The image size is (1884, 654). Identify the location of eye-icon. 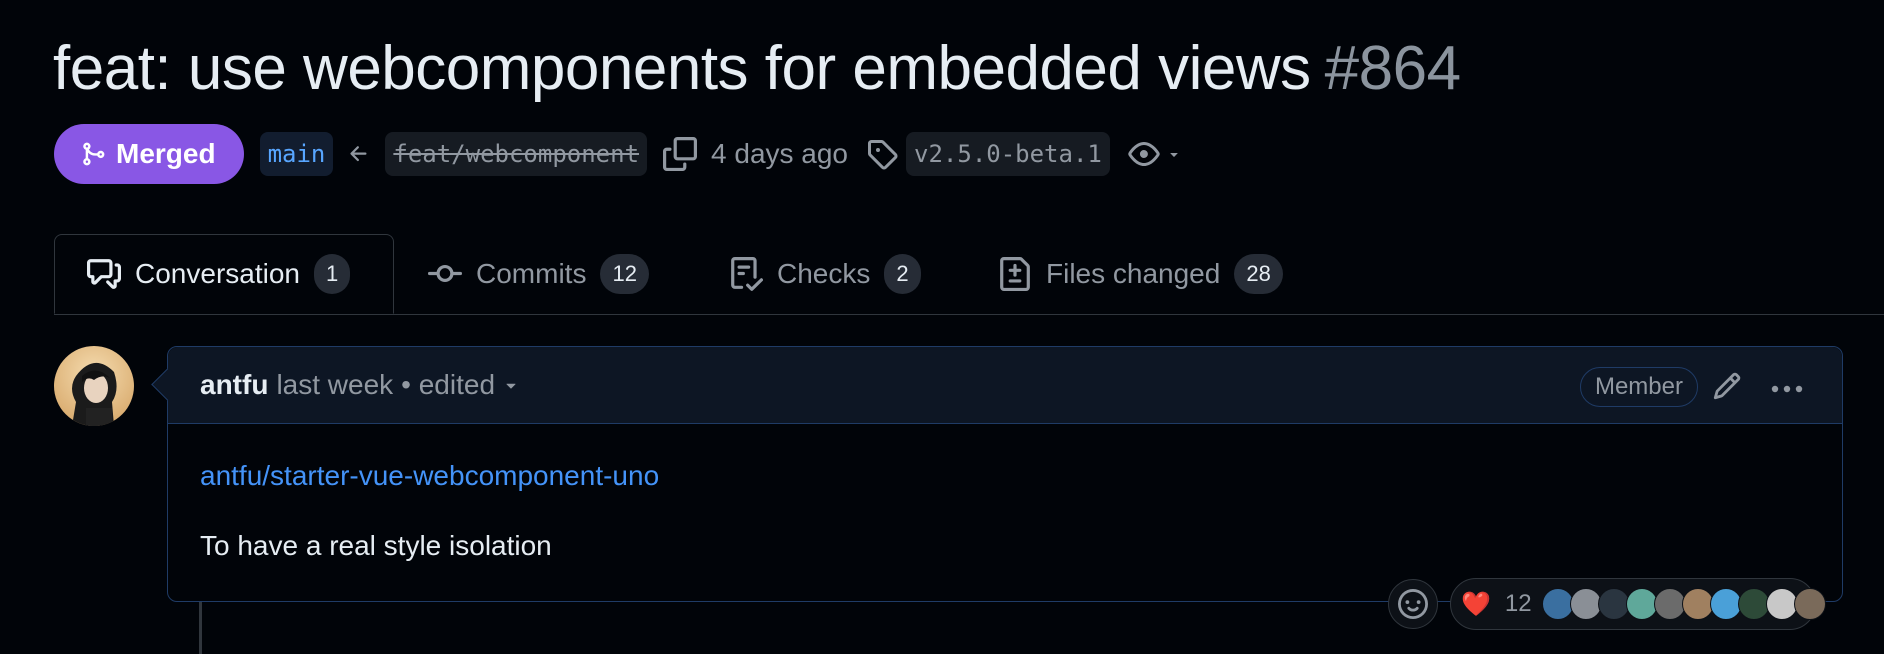
(1144, 154).